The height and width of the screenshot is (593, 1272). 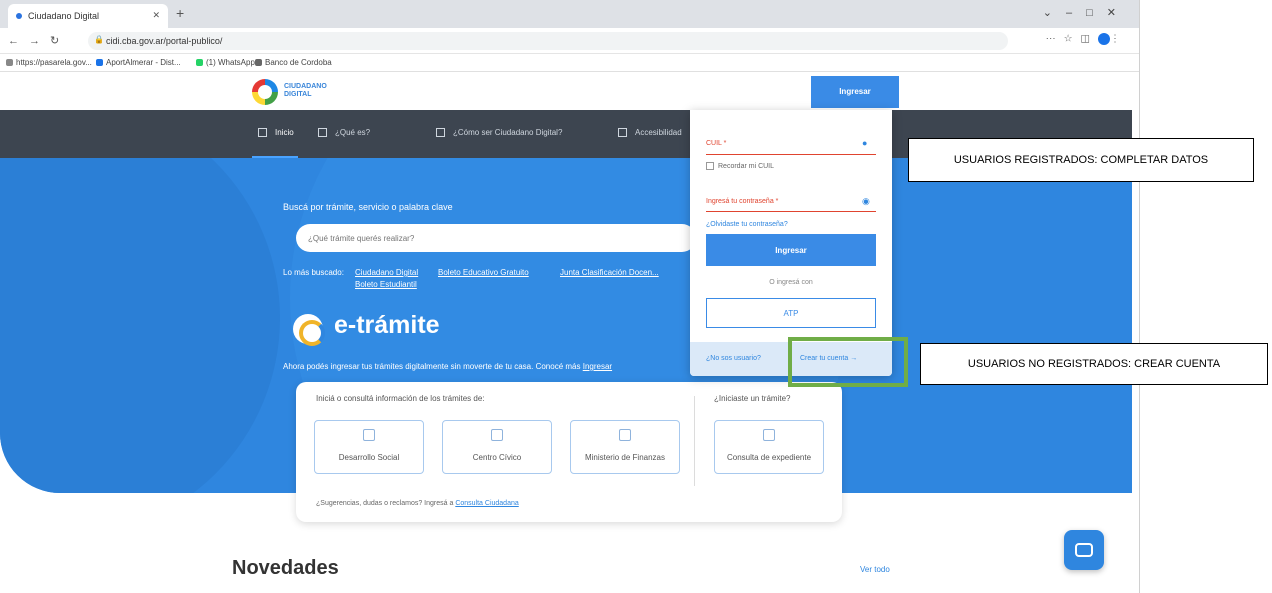 I want to click on popular-label: Lo más buscado:, so click(x=313, y=272).